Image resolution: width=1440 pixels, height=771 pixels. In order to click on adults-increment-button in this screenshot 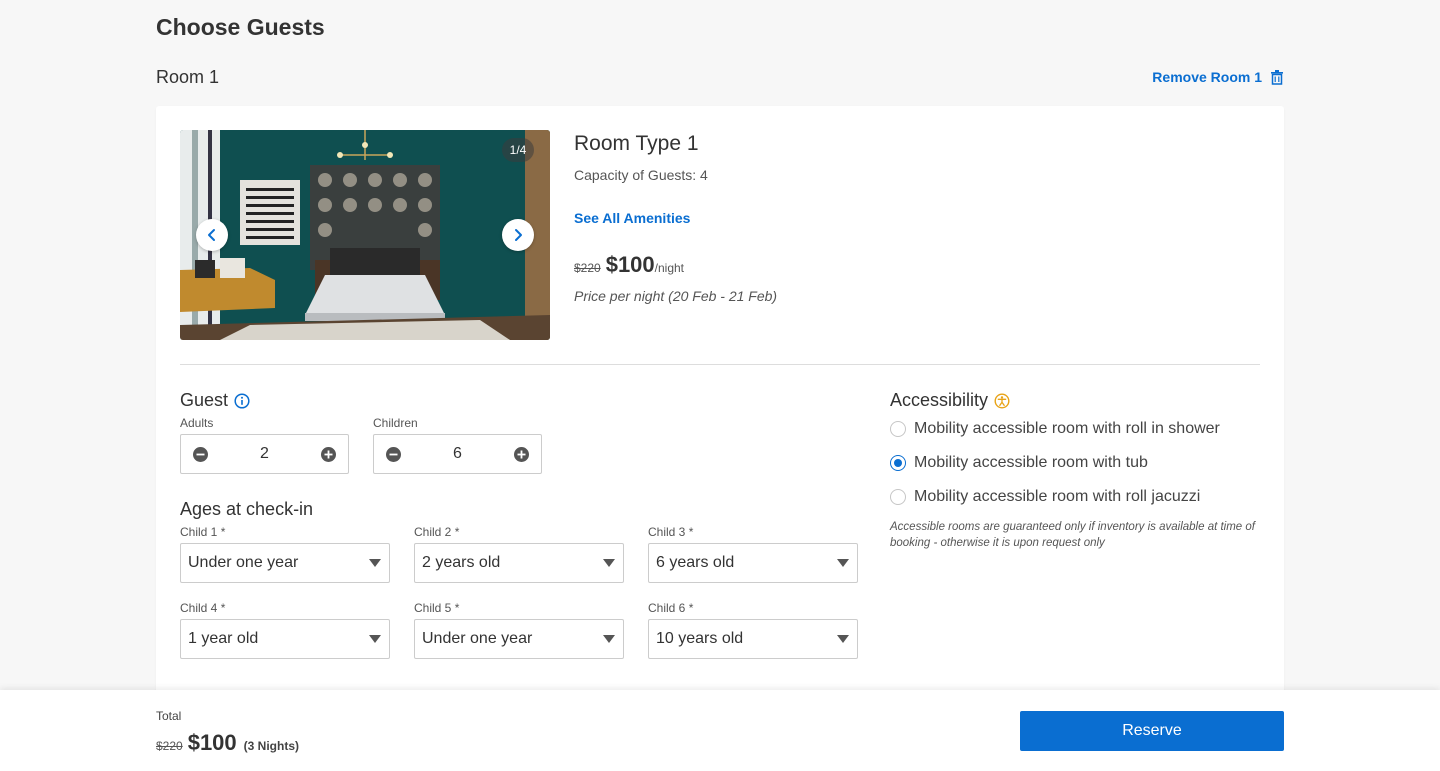, I will do `click(328, 454)`.